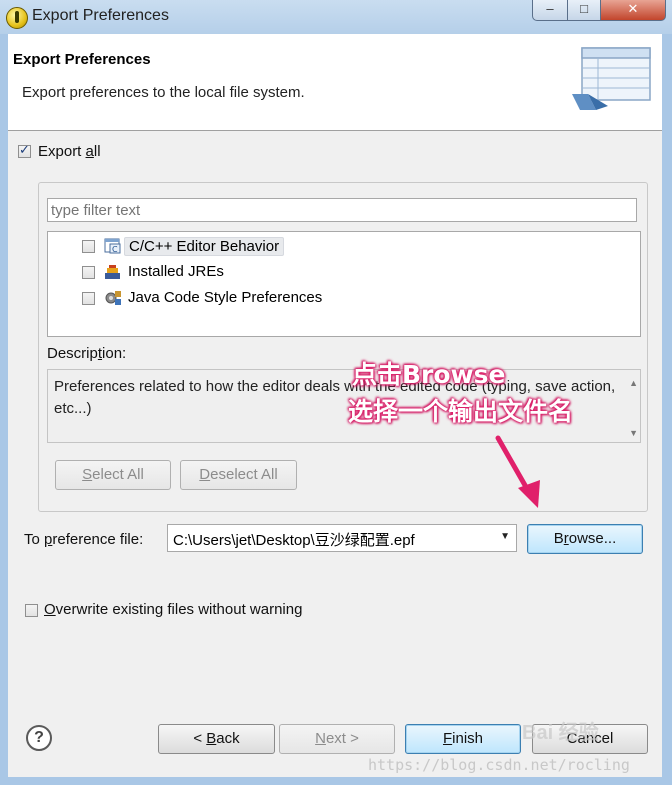 The image size is (672, 785). What do you see at coordinates (112, 272) in the screenshot?
I see `jre-icon` at bounding box center [112, 272].